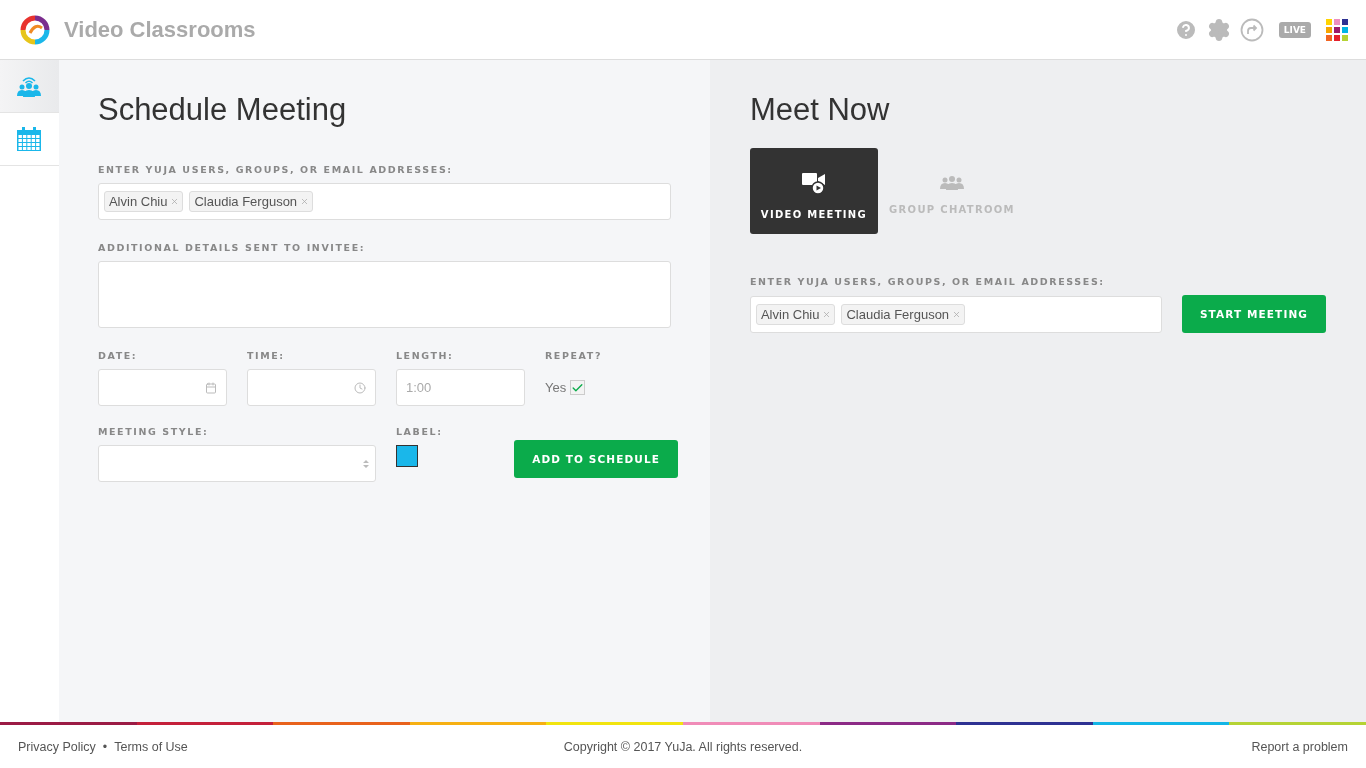 The width and height of the screenshot is (1366, 768). What do you see at coordinates (578, 387) in the screenshot?
I see `repeat-checkbox` at bounding box center [578, 387].